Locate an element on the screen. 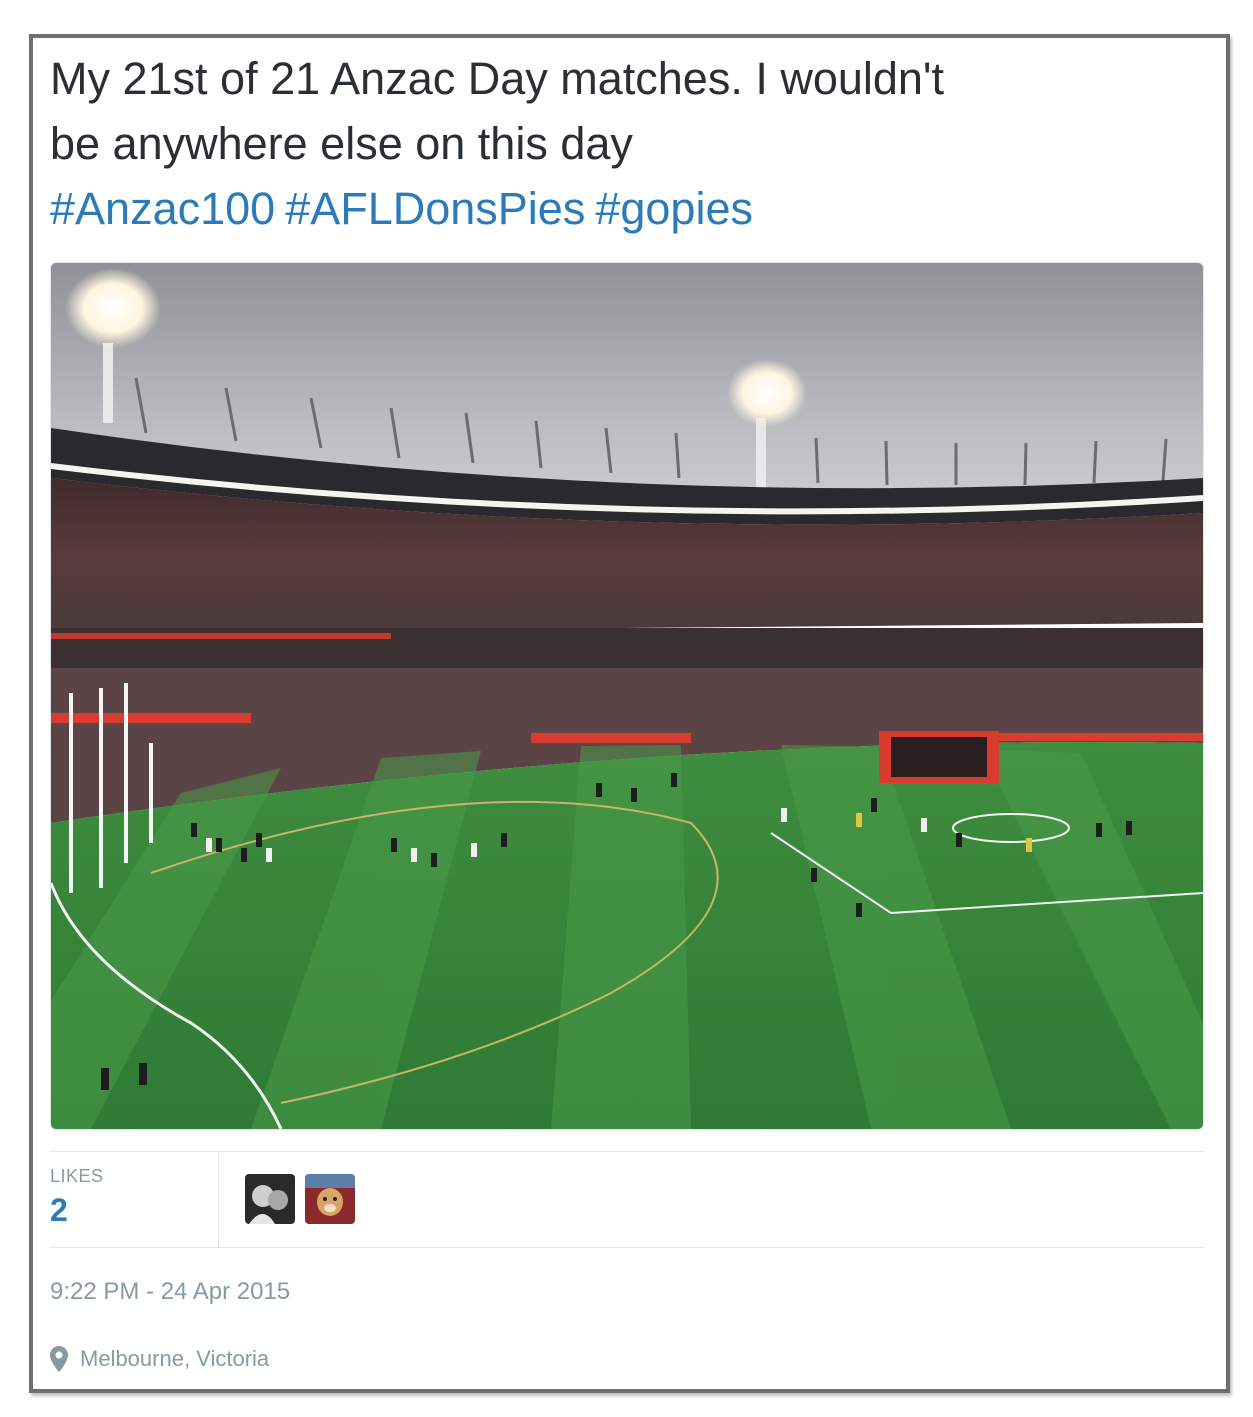 This screenshot has height=1417, width=1253. likes-stat: LIKES 2 is located at coordinates (134, 1199).